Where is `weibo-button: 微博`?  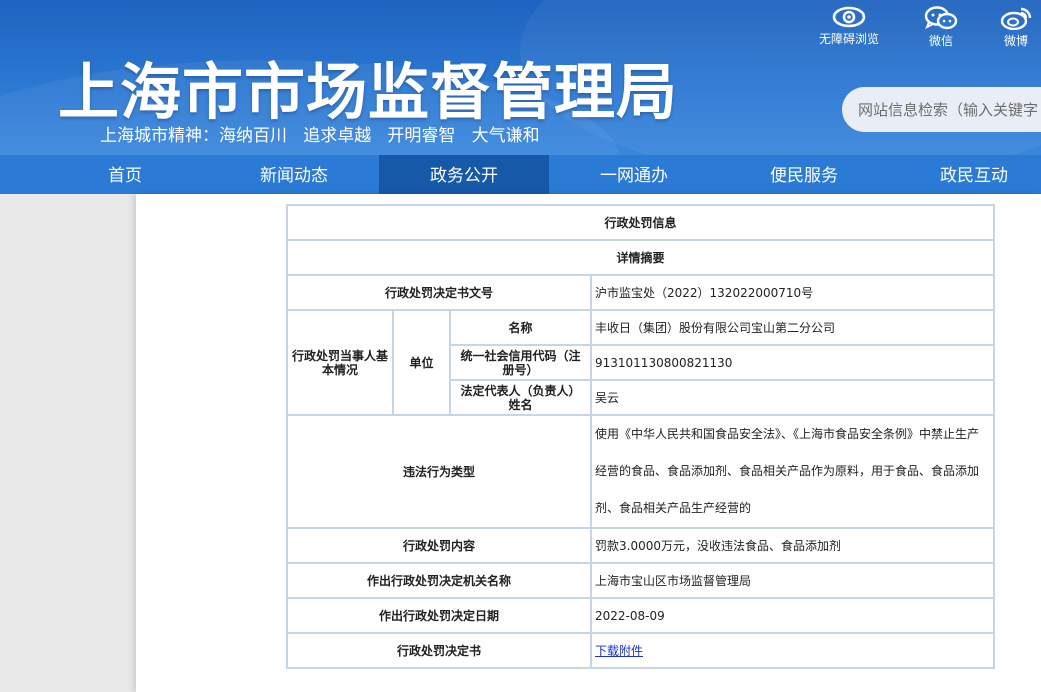
weibo-button: 微博 is located at coordinates (1016, 27).